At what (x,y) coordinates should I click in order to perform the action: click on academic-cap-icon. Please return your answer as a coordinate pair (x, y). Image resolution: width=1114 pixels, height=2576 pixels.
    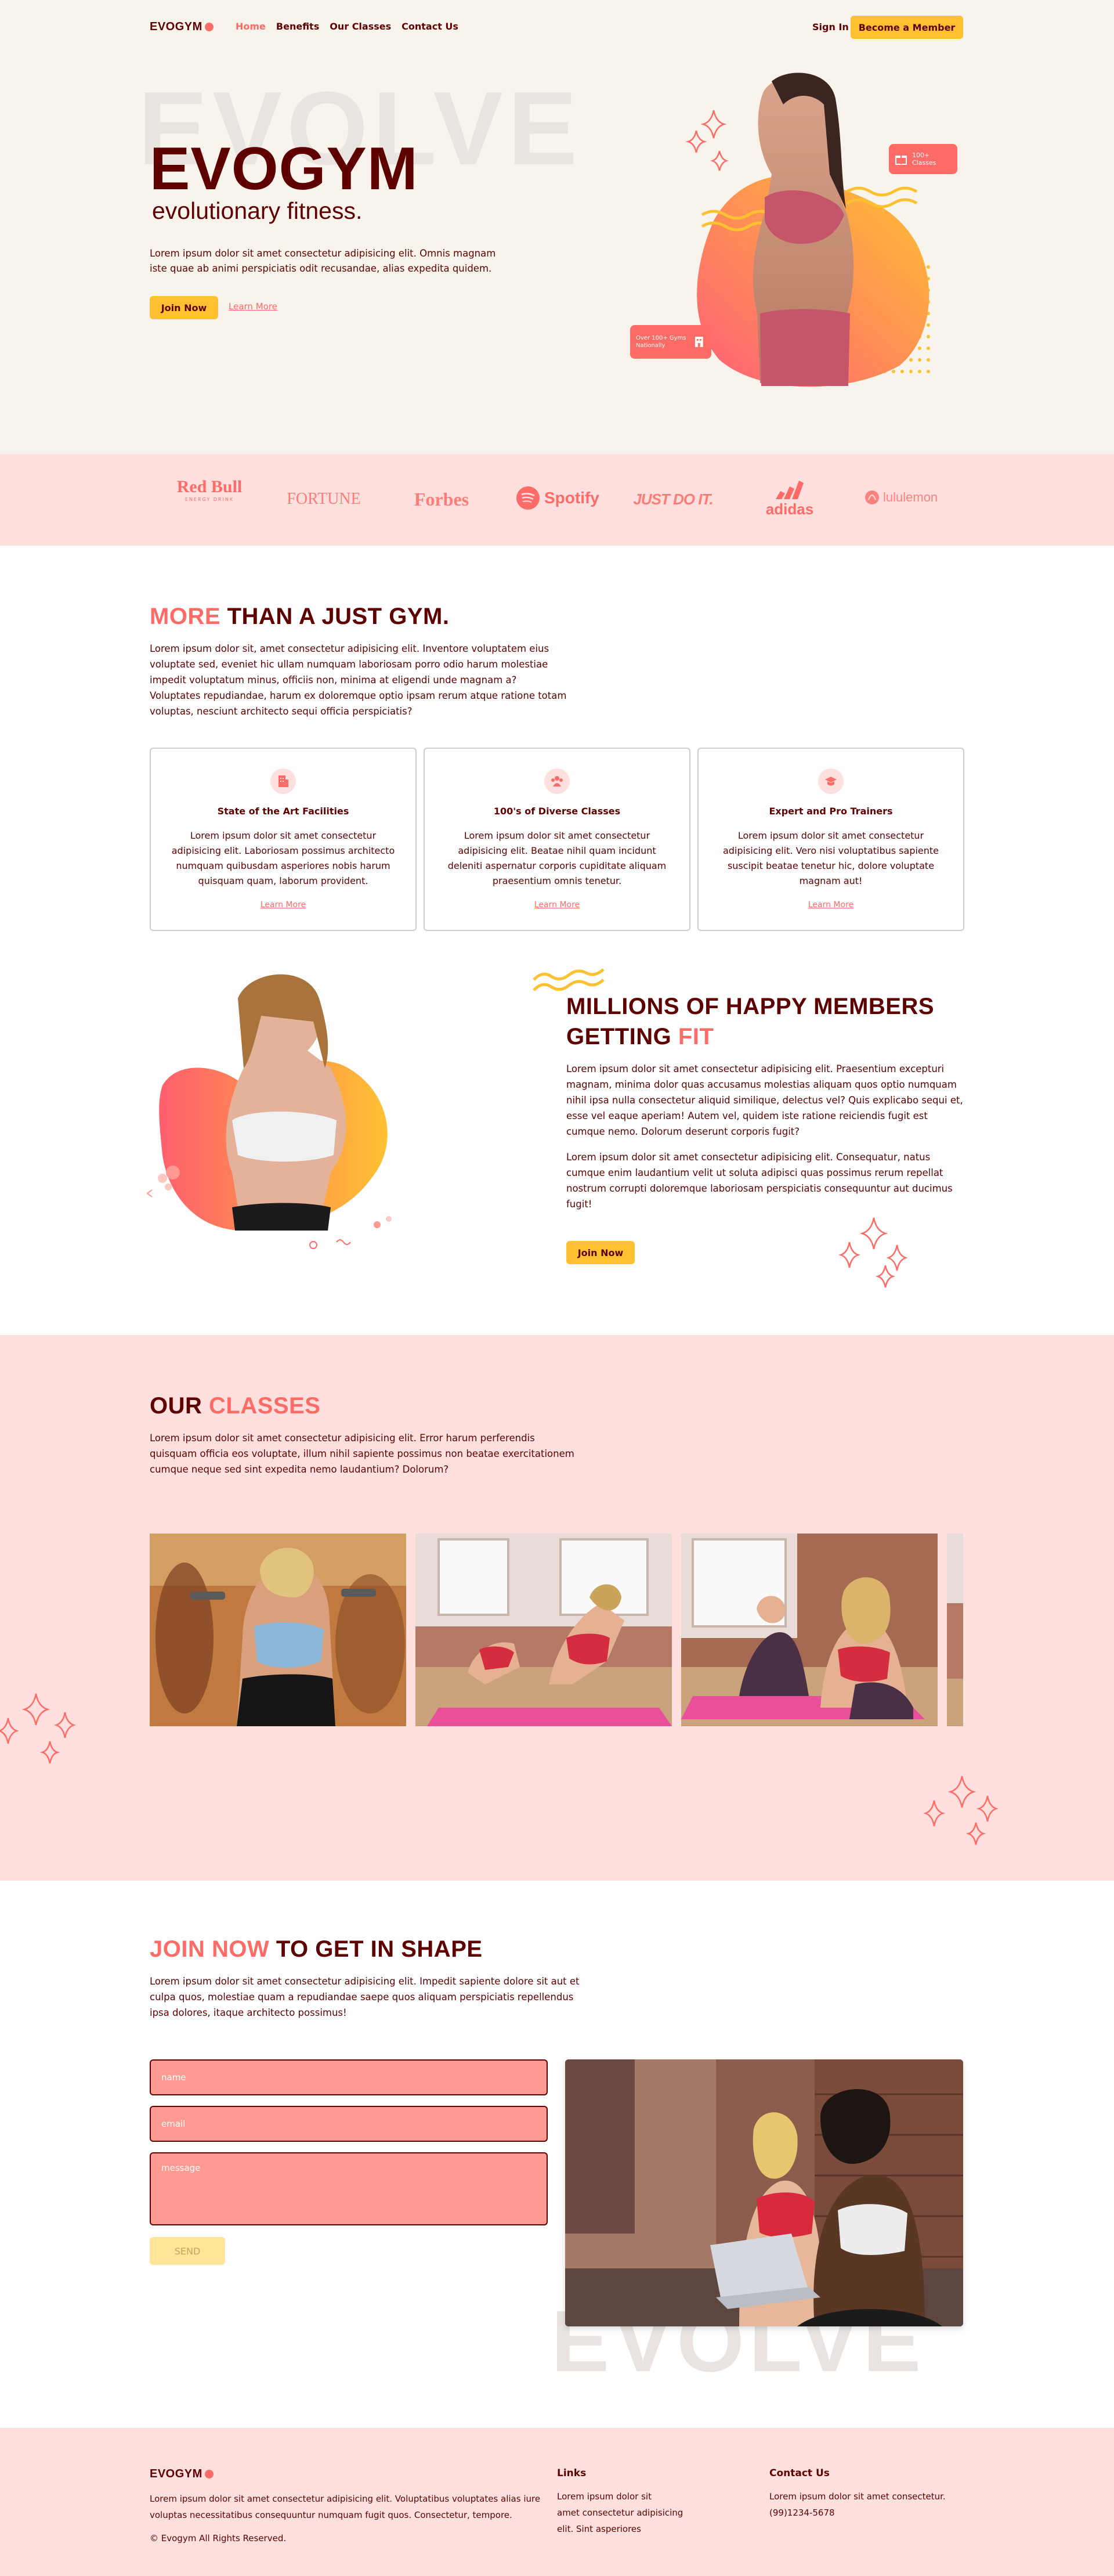
    Looking at the image, I should click on (831, 782).